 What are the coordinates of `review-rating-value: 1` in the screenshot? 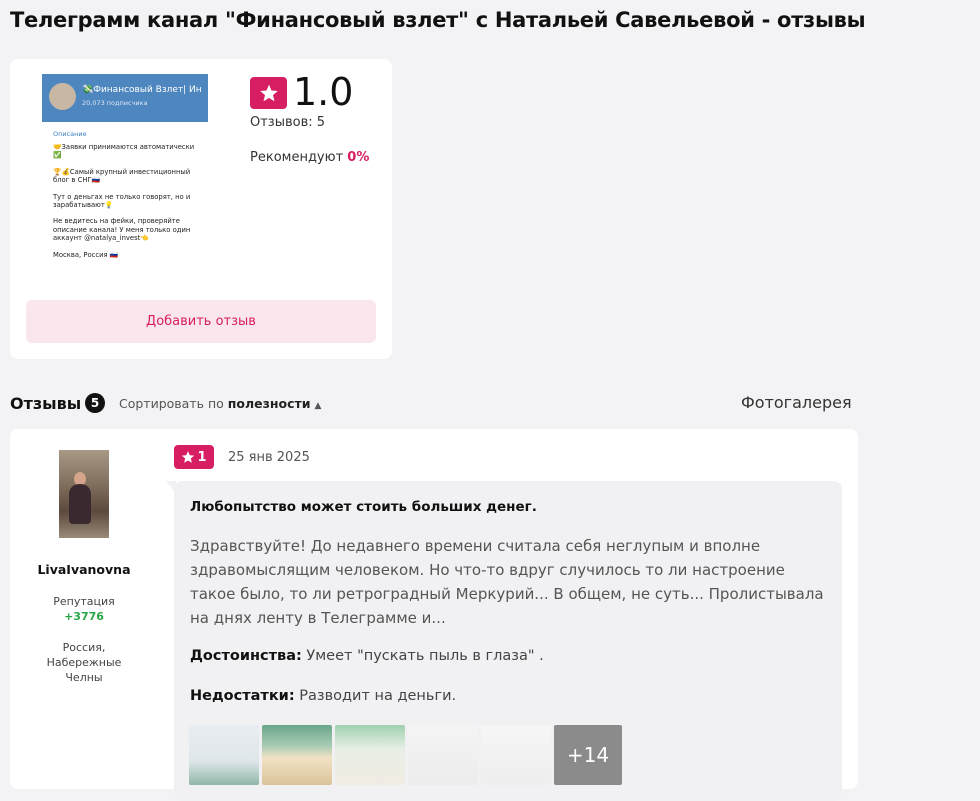 It's located at (202, 457).